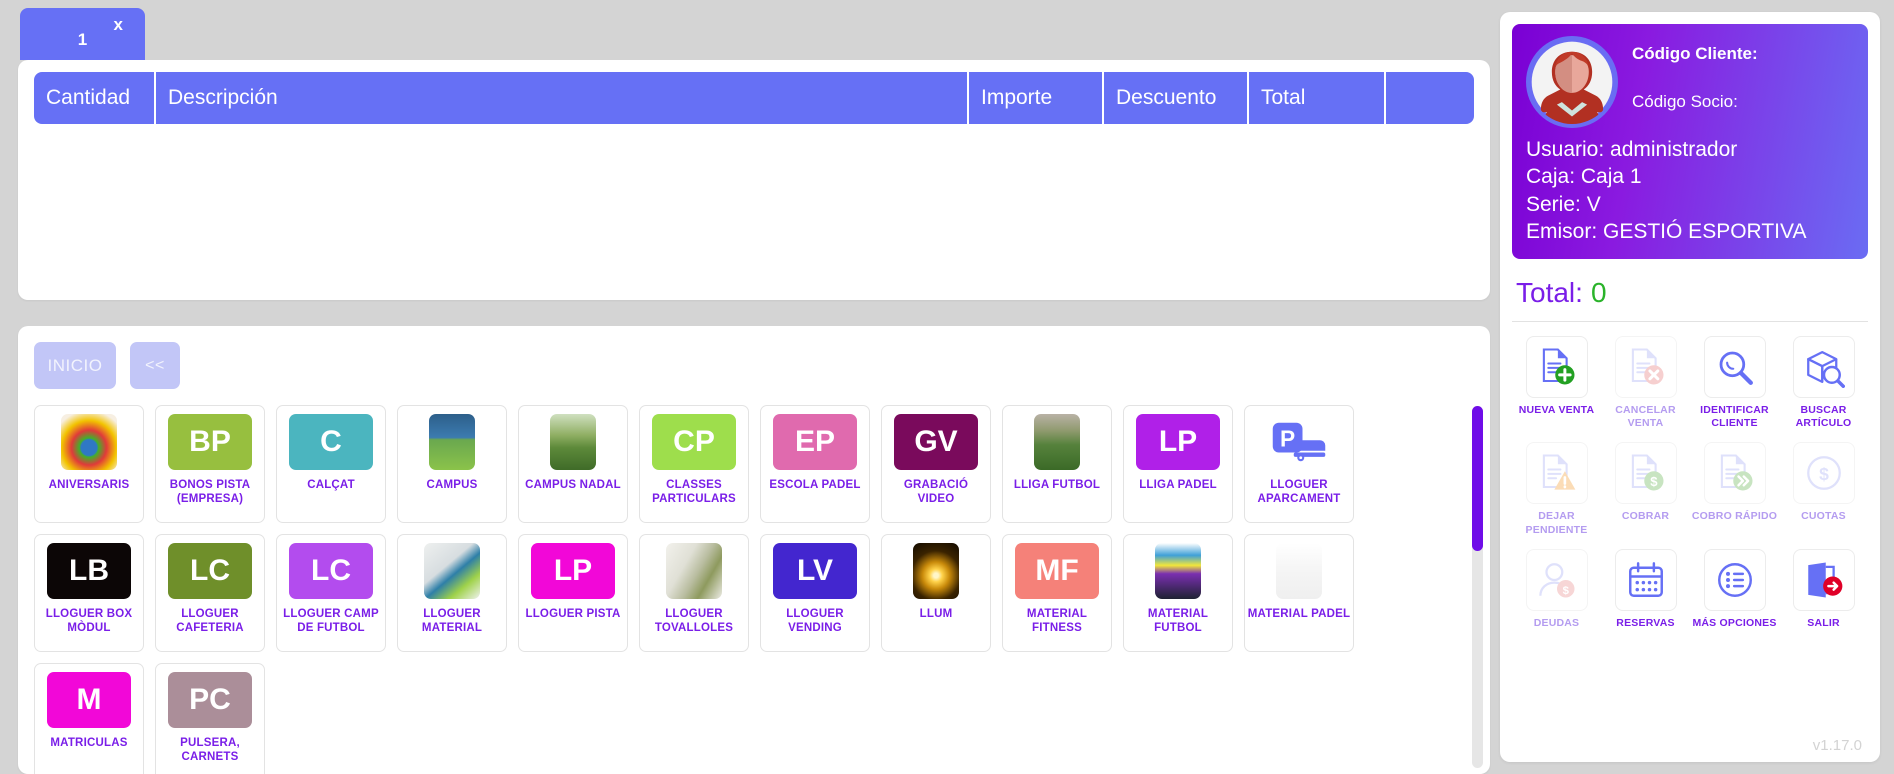 The height and width of the screenshot is (774, 1894). I want to click on avatar, so click(1572, 82).